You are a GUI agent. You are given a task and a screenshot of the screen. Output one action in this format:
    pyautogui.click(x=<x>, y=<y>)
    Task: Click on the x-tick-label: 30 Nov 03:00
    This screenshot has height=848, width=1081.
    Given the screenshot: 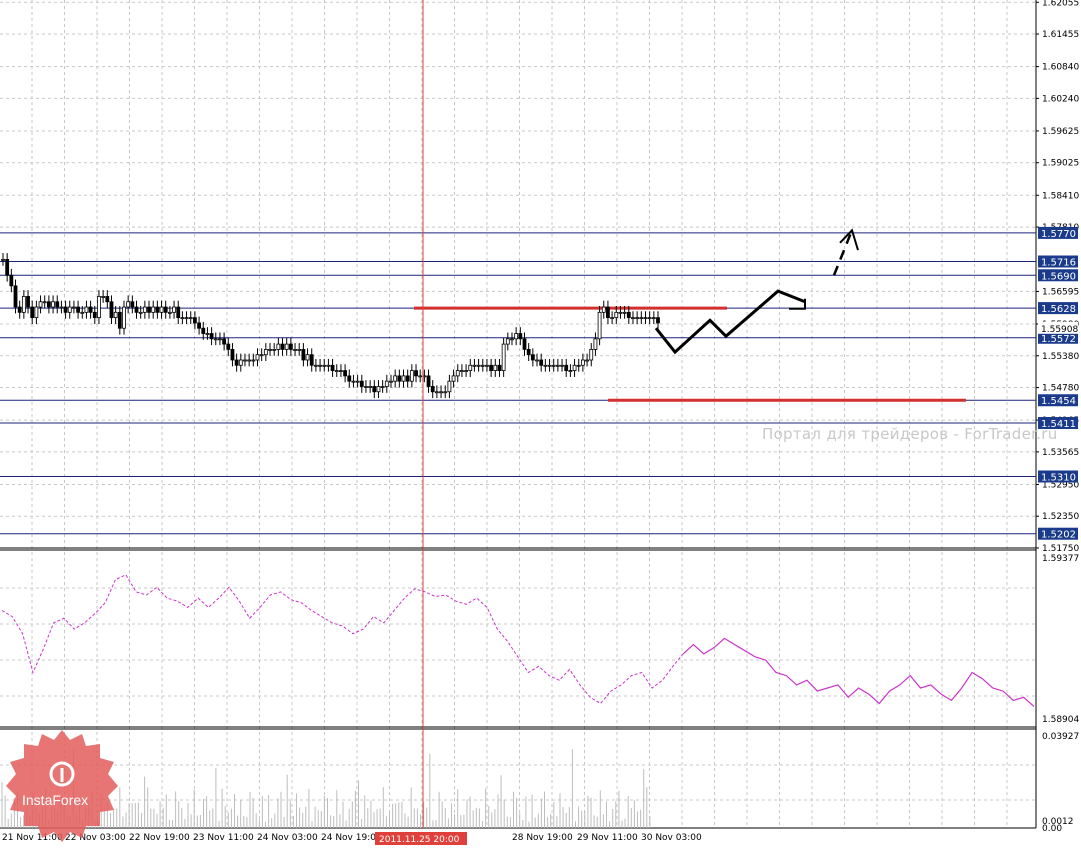 What is the action you would take?
    pyautogui.click(x=671, y=838)
    